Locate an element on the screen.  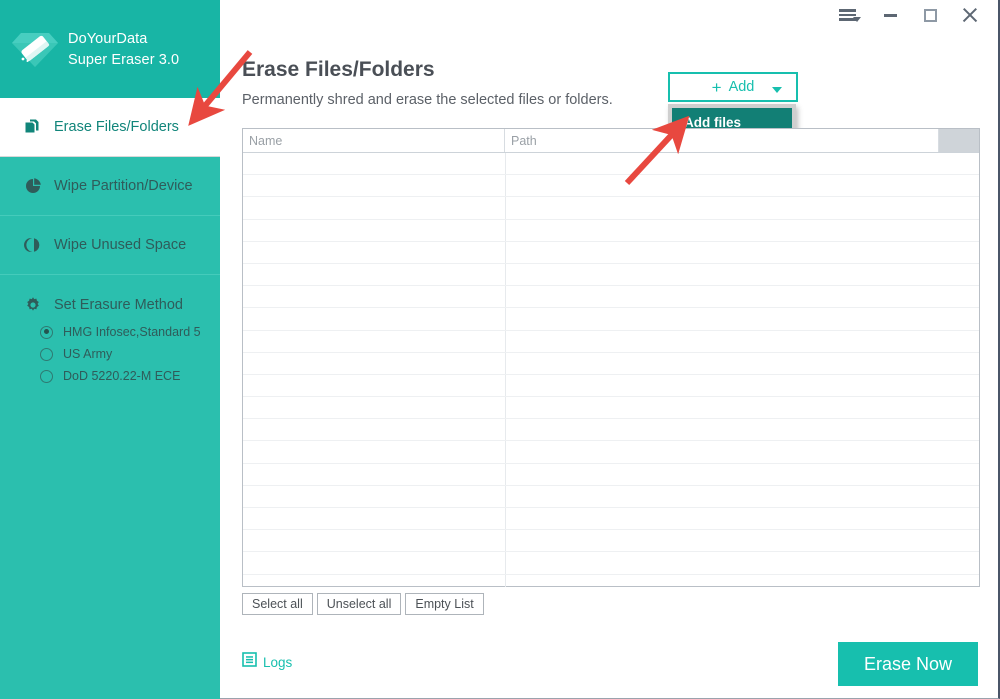
sidebar-item-wipe-unused-space: Wipe Unused Space is located at coordinates (110, 245).